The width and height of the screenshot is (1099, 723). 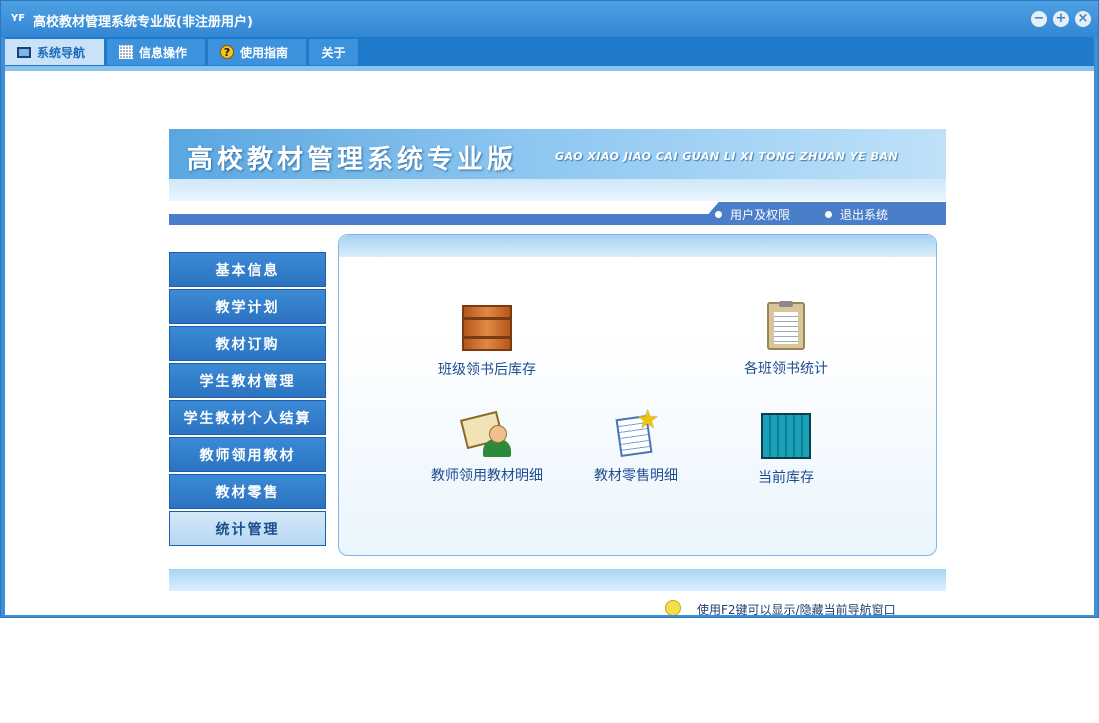 I want to click on function-label: 教师领用教材明细, so click(x=487, y=476).